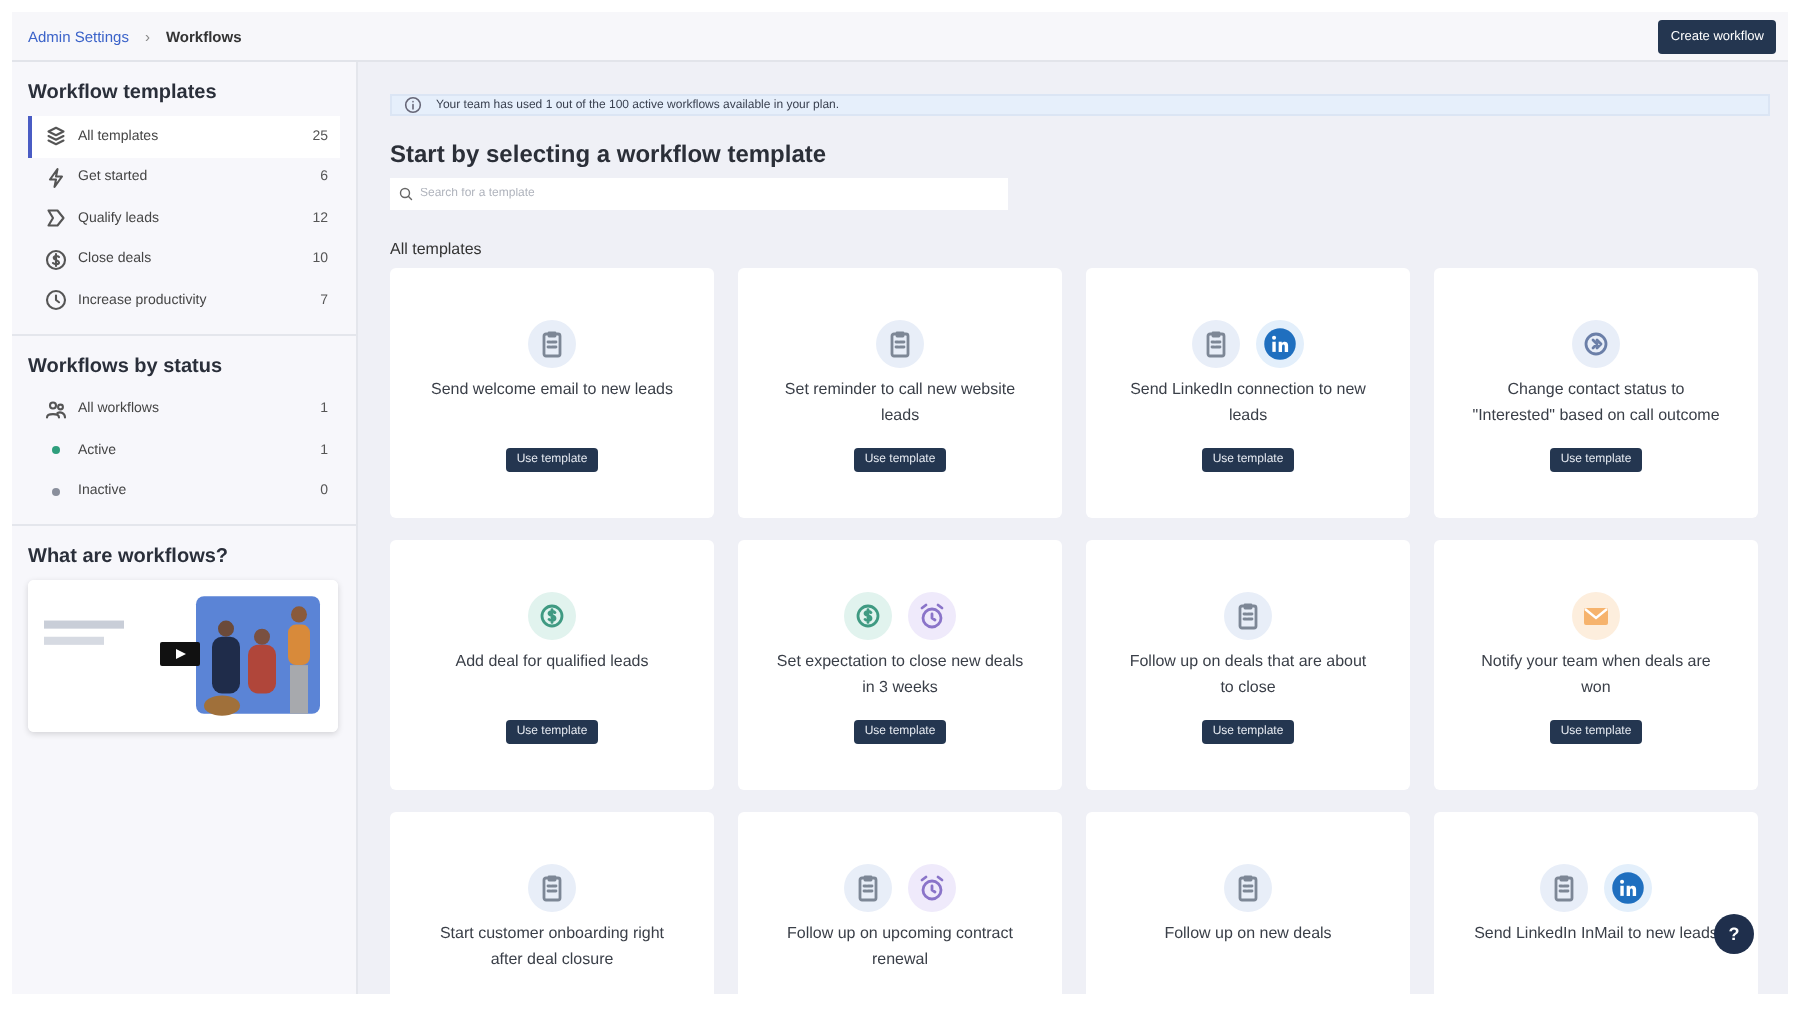 The width and height of the screenshot is (1800, 1016). Describe the element at coordinates (552, 662) in the screenshot. I see `template-title: Add deal for qualified leads` at that location.